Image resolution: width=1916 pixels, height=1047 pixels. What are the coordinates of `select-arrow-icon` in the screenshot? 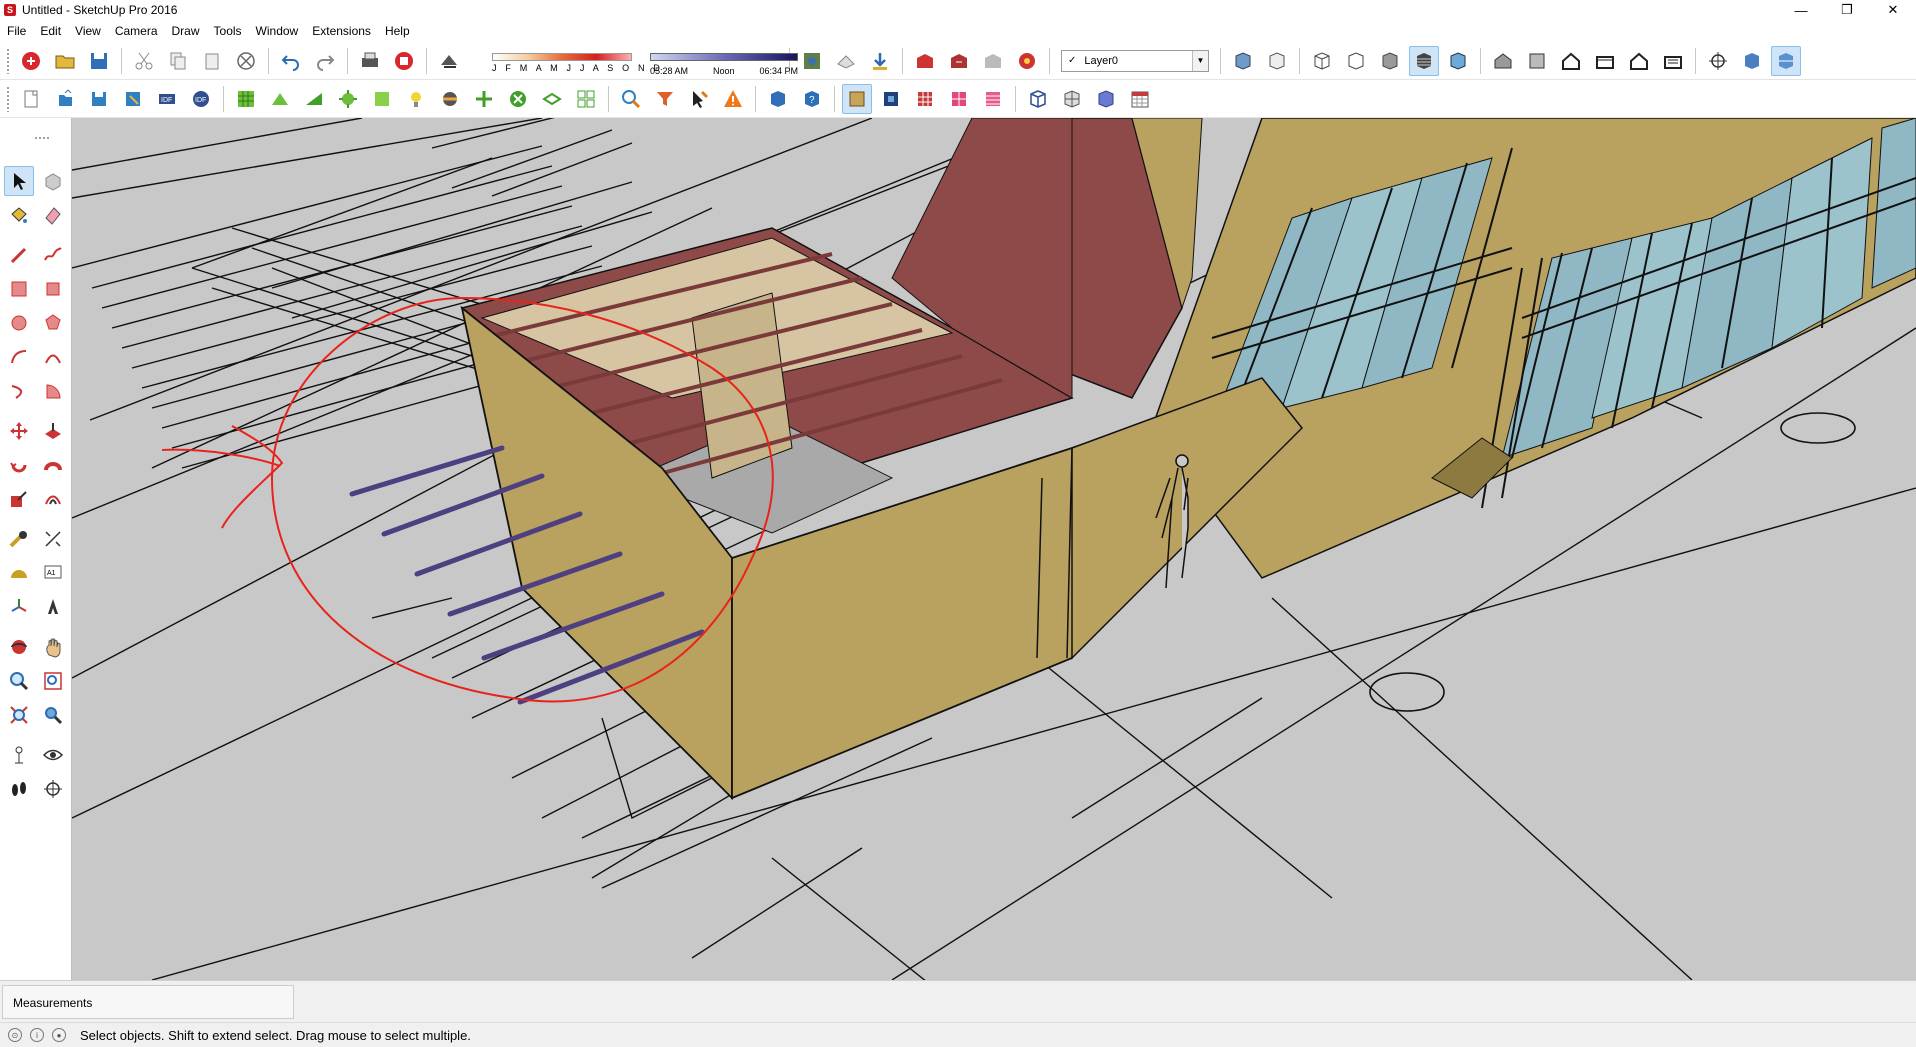 It's located at (19, 181).